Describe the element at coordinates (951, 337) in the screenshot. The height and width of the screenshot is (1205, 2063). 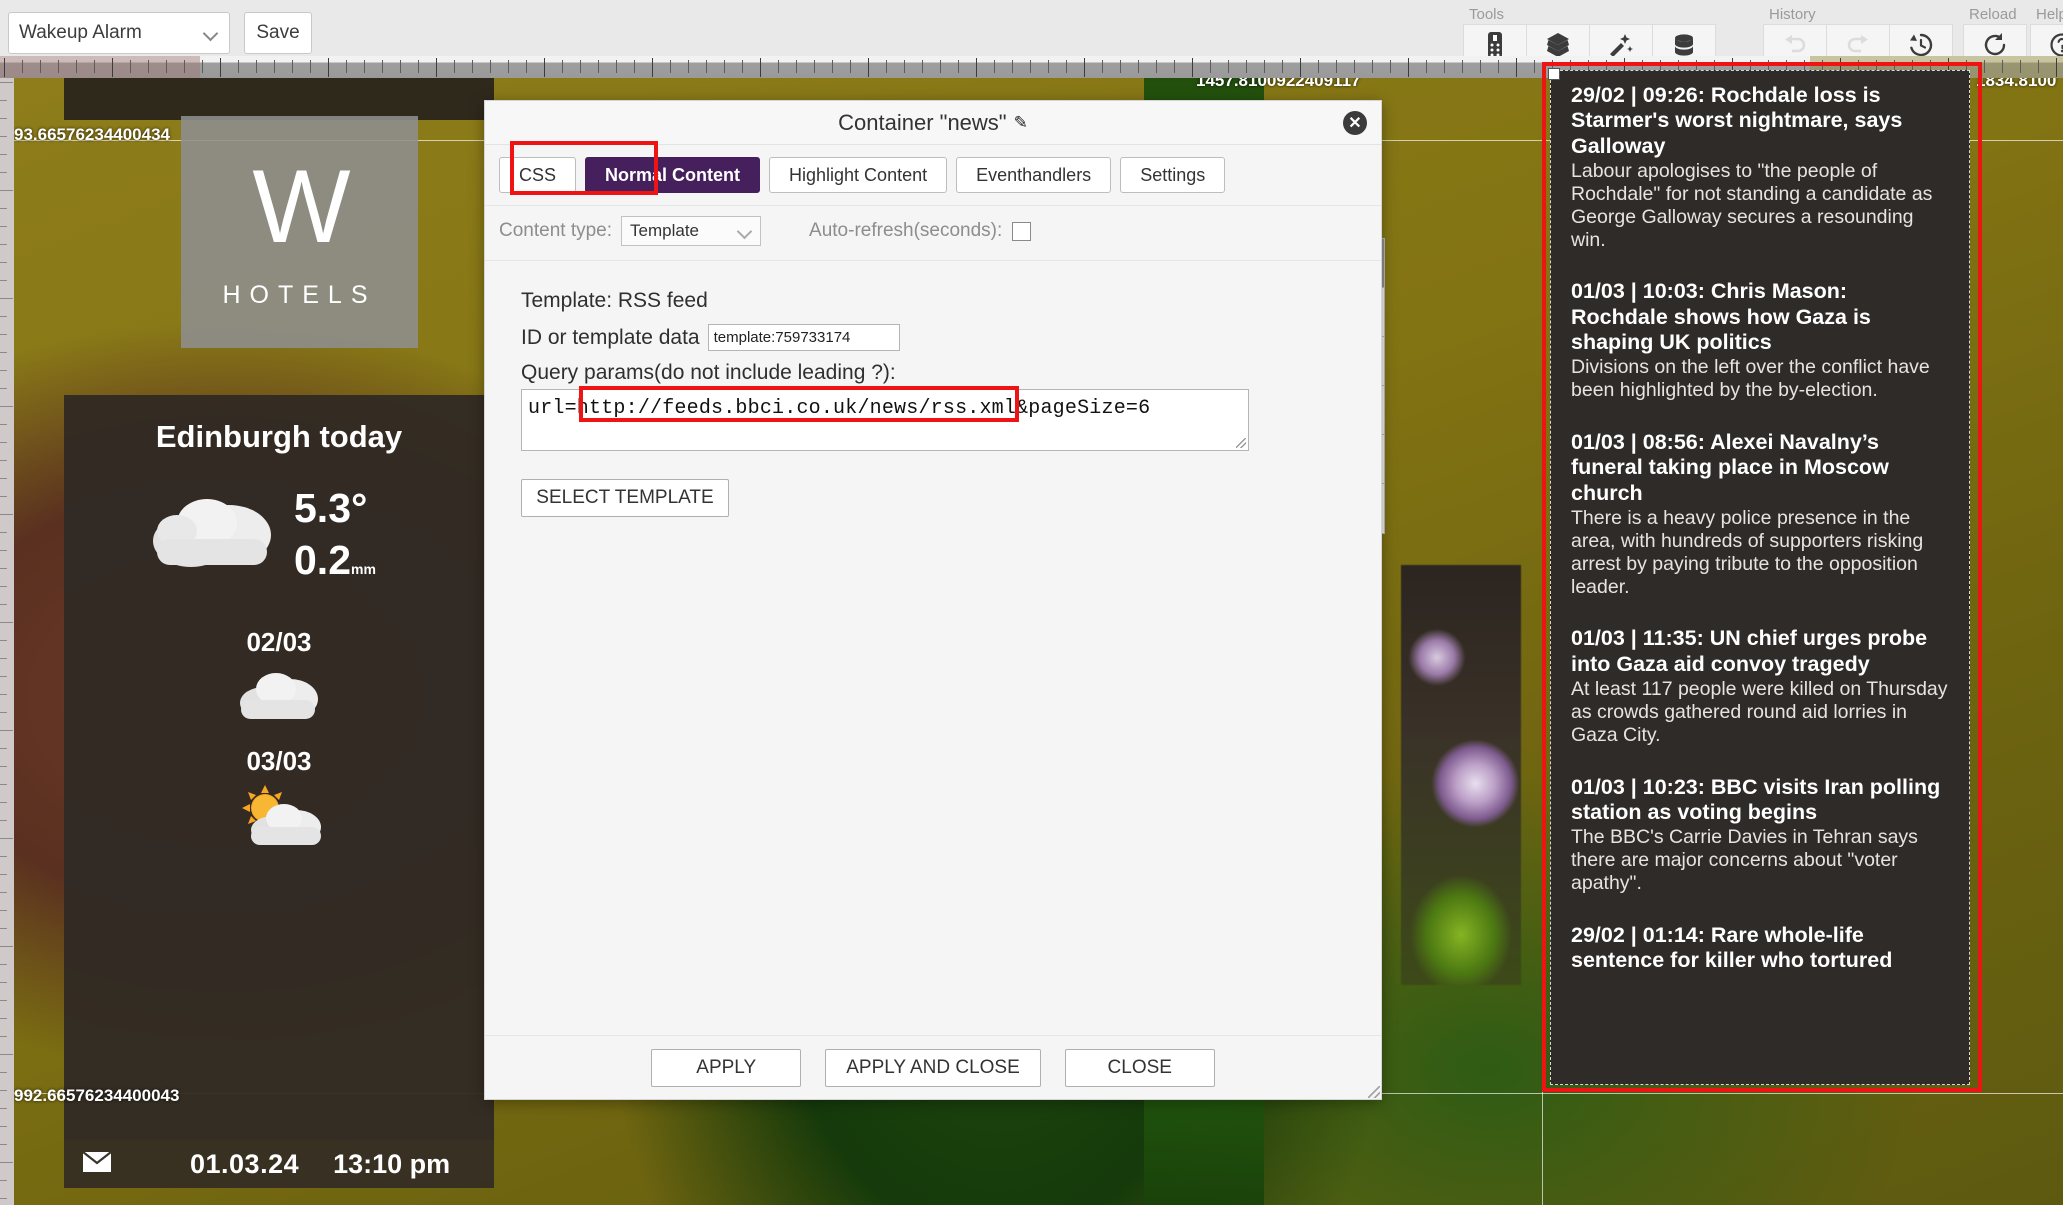
I see `template-id-row: ID or template data` at that location.